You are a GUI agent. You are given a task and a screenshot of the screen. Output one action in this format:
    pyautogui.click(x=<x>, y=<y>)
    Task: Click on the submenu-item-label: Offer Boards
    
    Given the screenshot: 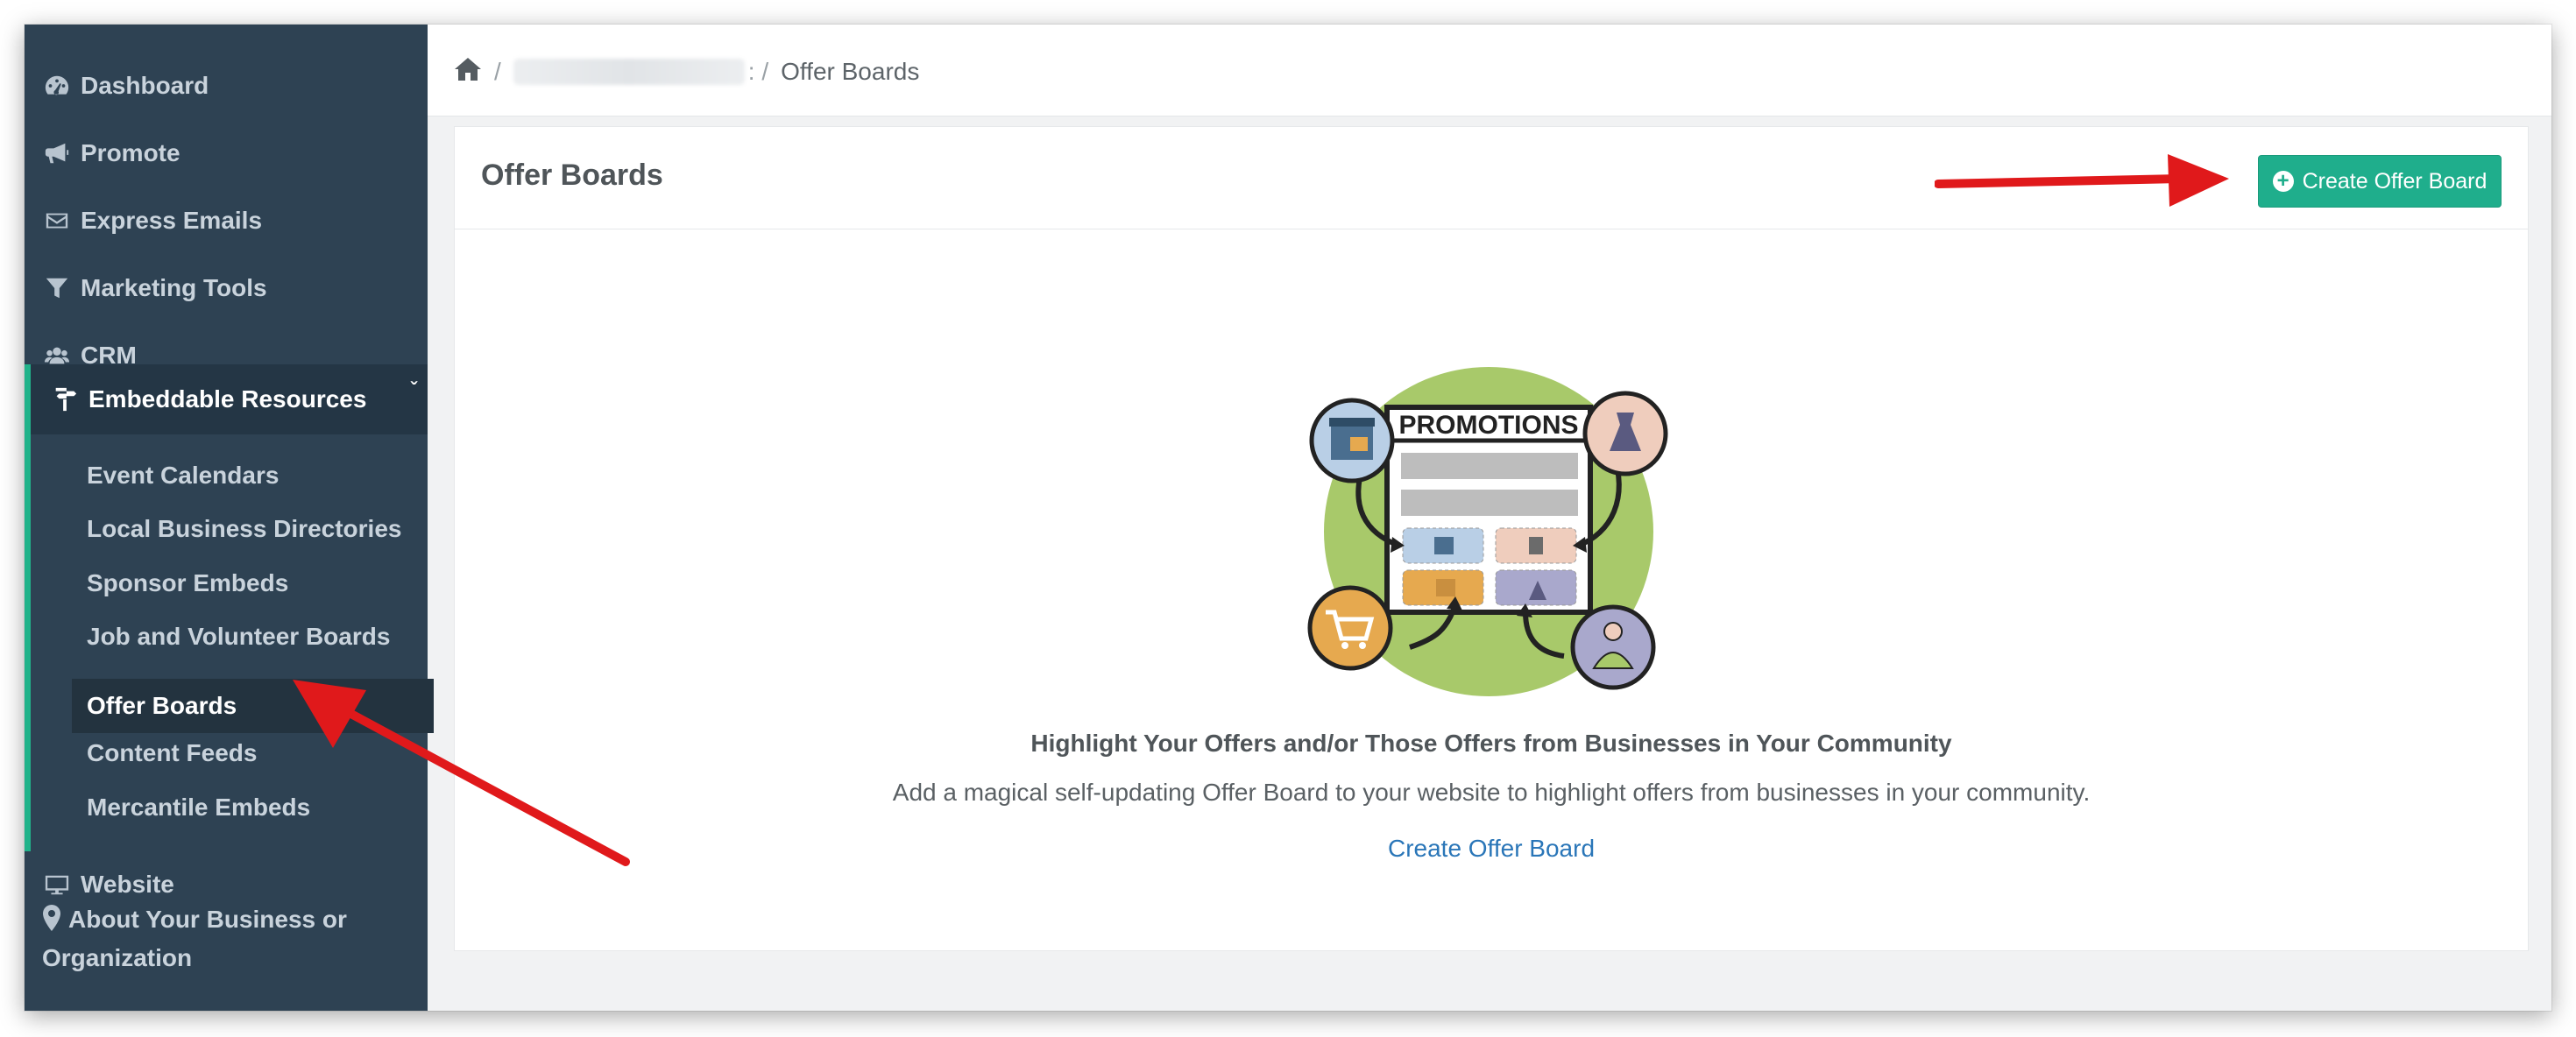 What is the action you would take?
    pyautogui.click(x=162, y=705)
    